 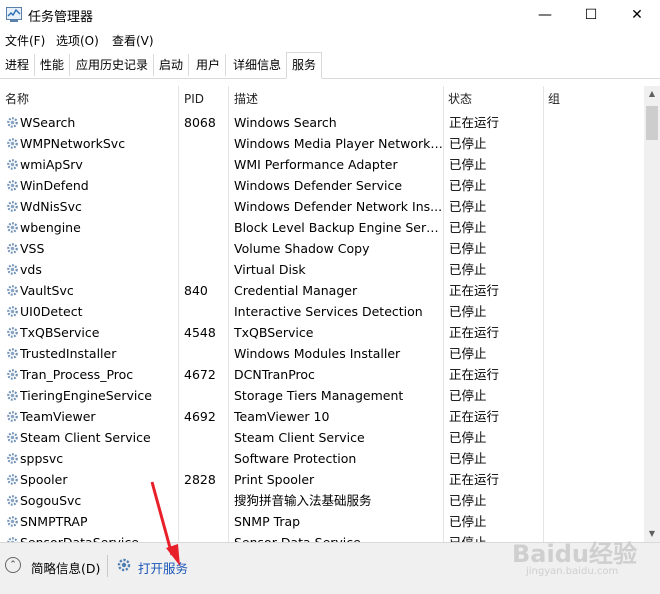 I want to click on vertical-scrollbar: ▲ ▼, so click(x=652, y=314).